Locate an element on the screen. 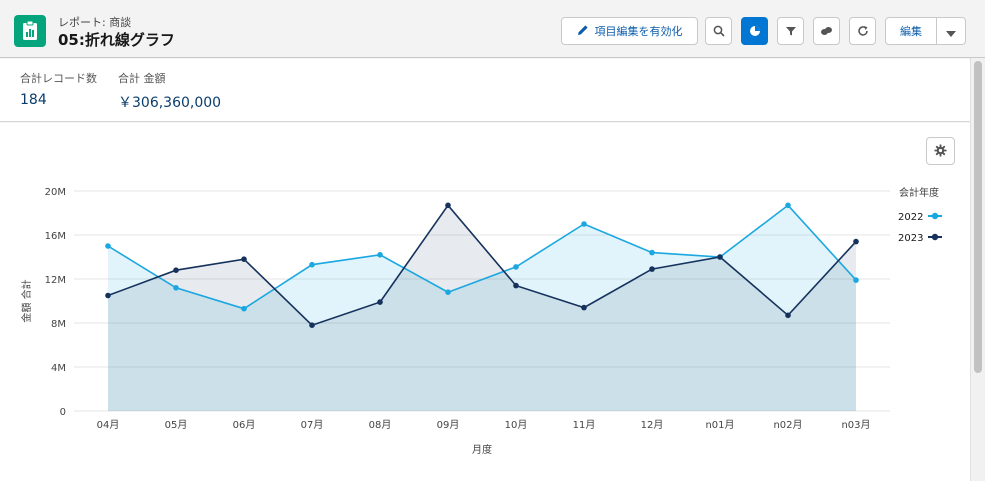  chevron-down-icon is located at coordinates (951, 31).